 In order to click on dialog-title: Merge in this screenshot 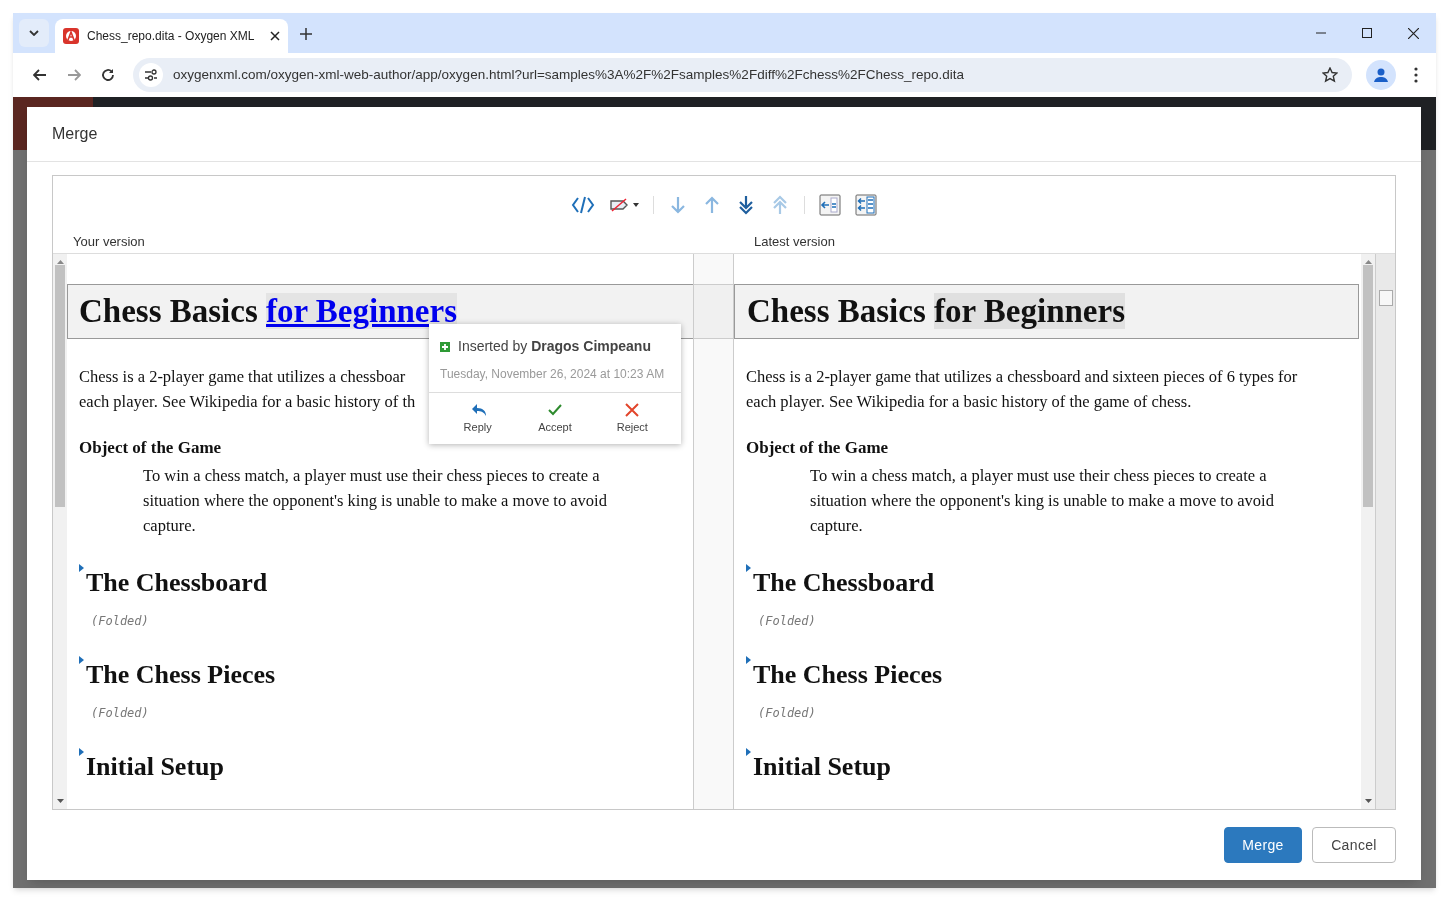, I will do `click(75, 134)`.